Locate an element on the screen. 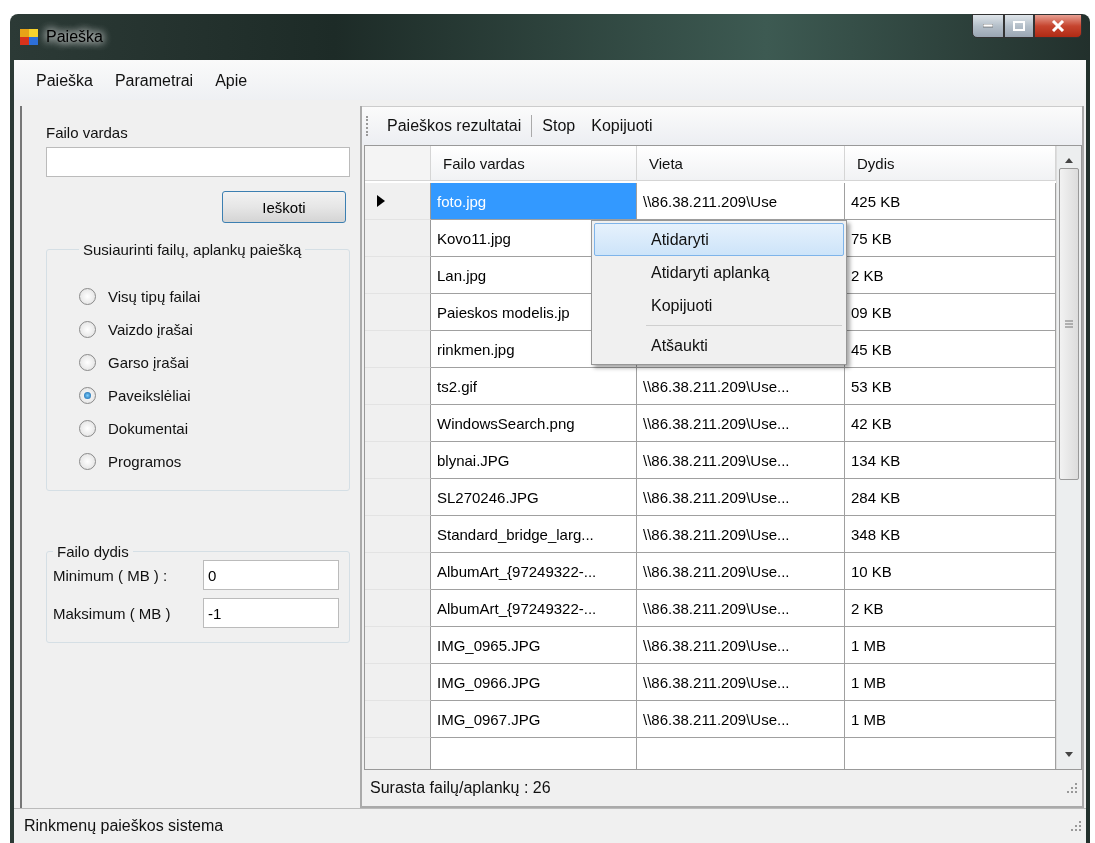  toolbar-button: Paieškos rezultatai is located at coordinates (454, 126).